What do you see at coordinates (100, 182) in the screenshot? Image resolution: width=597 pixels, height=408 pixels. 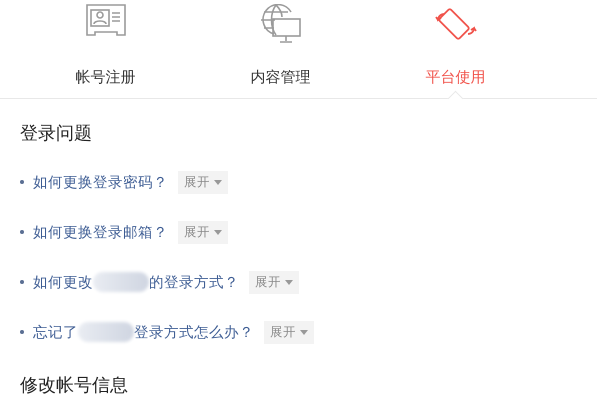 I see `question-link: 如何更换登录密码？` at bounding box center [100, 182].